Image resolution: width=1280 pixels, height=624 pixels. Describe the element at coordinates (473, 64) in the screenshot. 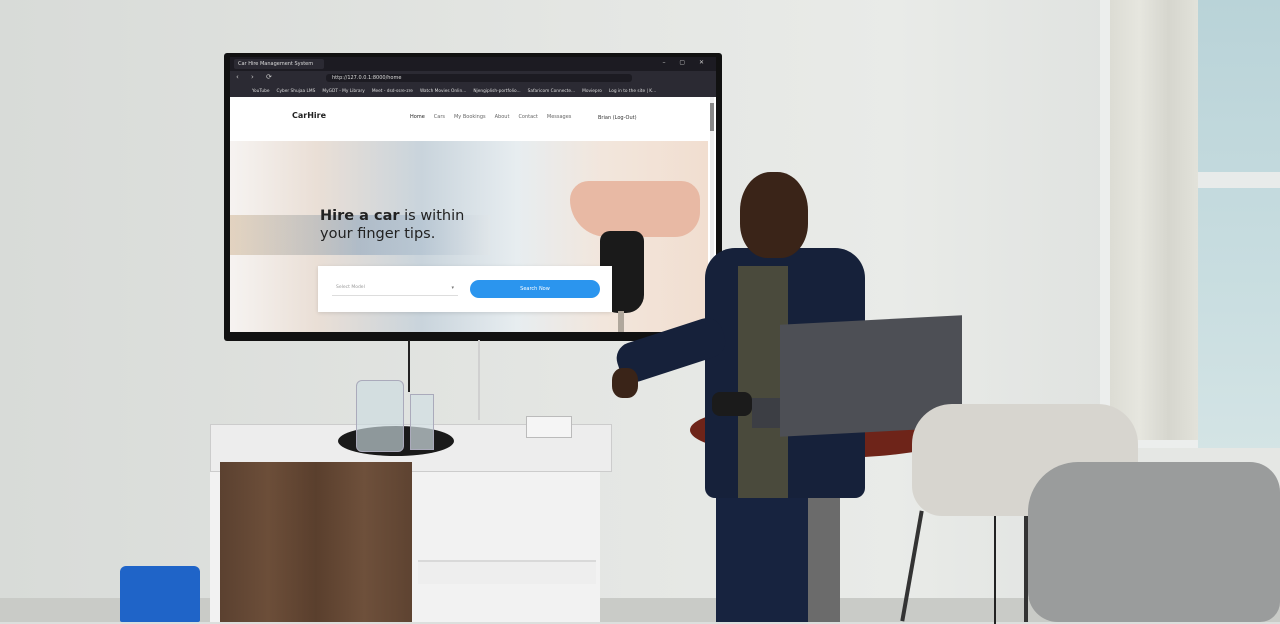

I see `browser-tab-bar: Car Hire Management System – ▢ ✕` at that location.